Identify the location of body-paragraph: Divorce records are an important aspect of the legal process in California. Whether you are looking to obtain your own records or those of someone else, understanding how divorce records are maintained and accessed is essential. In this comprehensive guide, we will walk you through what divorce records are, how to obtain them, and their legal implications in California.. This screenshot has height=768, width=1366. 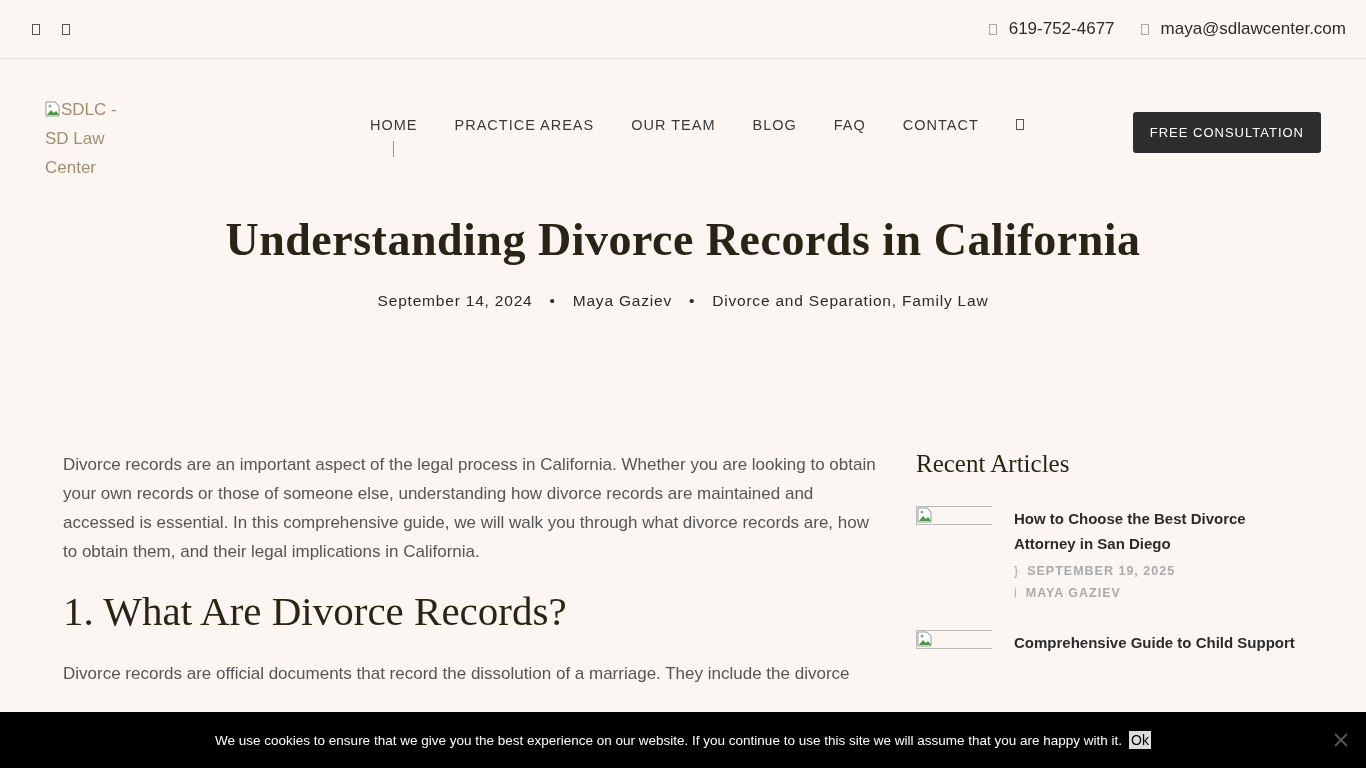
(470, 508).